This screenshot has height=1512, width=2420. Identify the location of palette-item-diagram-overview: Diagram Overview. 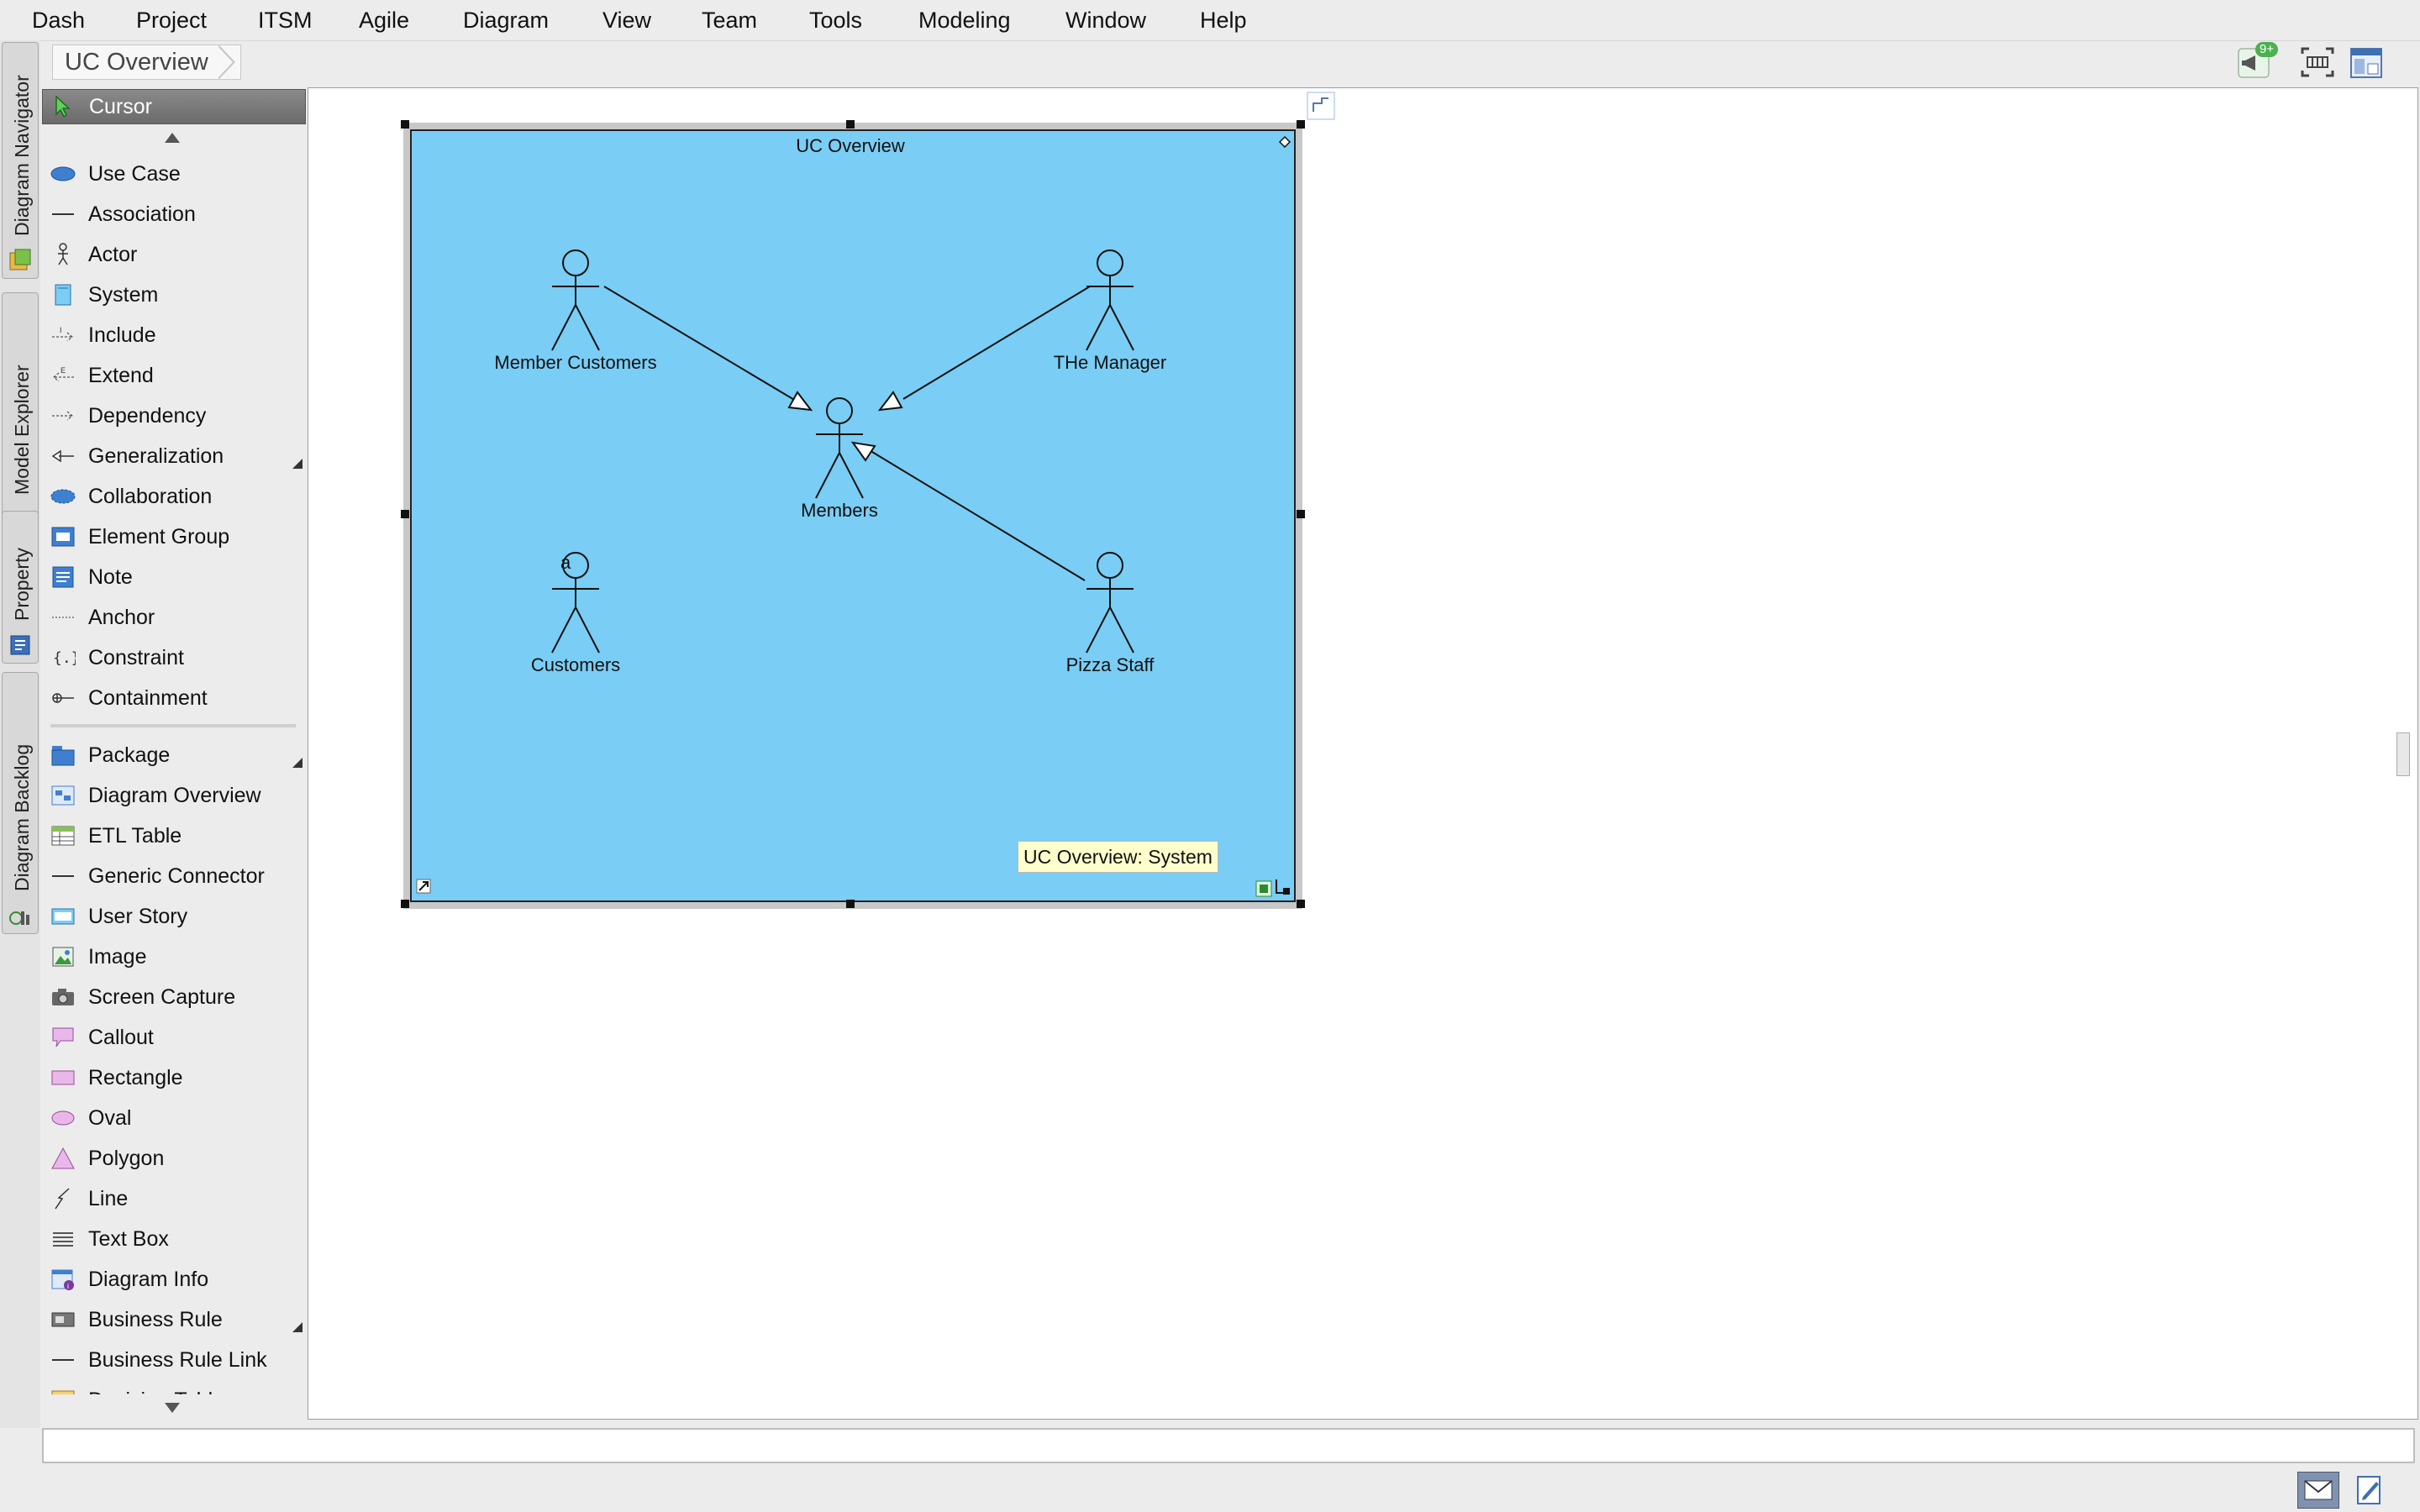
(173, 795).